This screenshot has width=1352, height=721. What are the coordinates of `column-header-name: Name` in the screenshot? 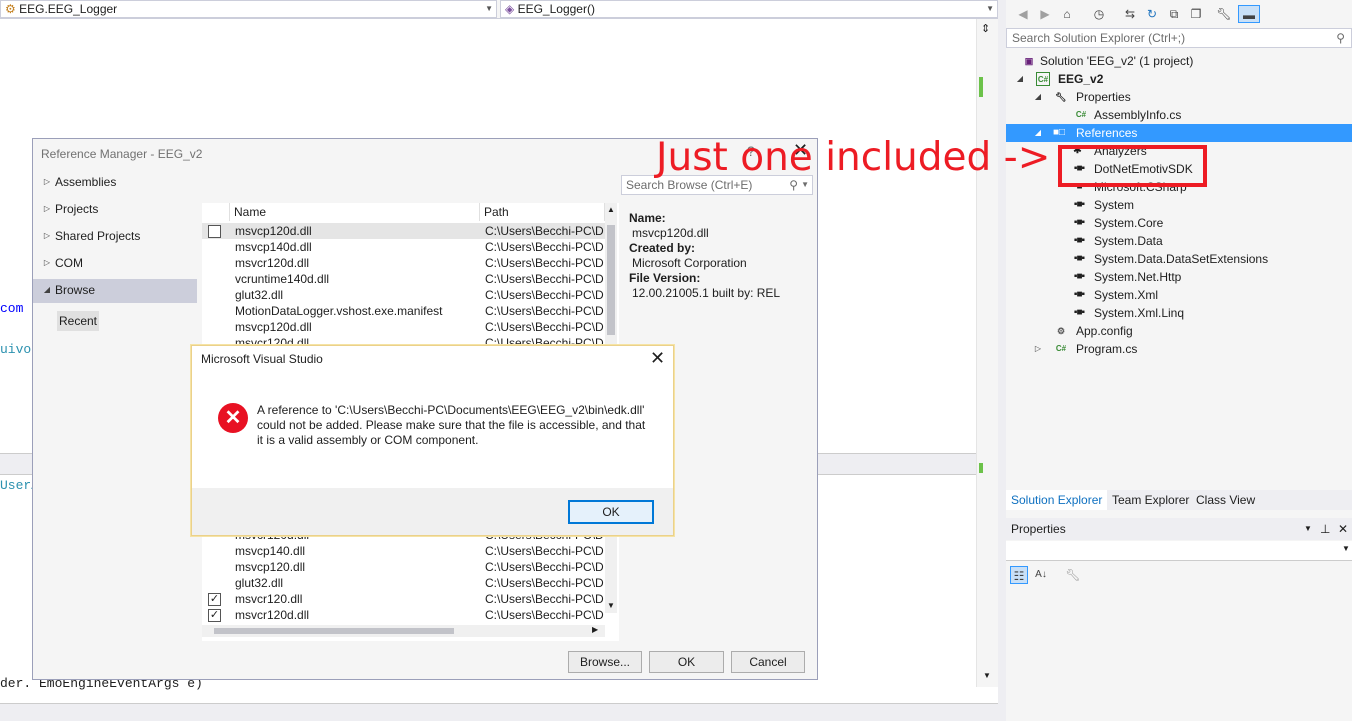 It's located at (355, 212).